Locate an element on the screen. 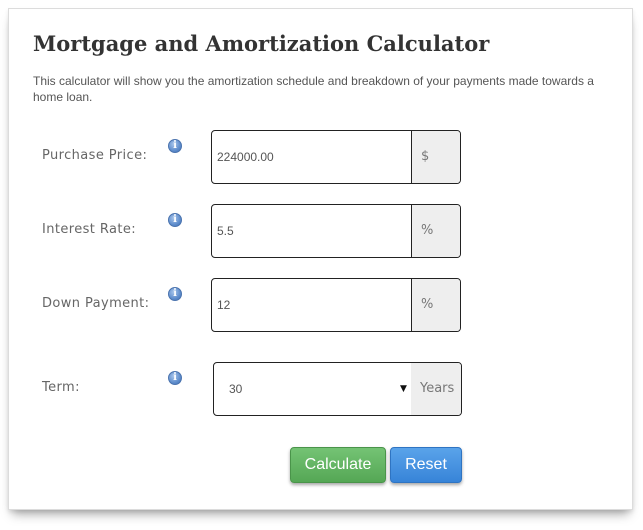 Image resolution: width=643 pixels, height=530 pixels. down-payment-label: Down Payment: is located at coordinates (96, 303).